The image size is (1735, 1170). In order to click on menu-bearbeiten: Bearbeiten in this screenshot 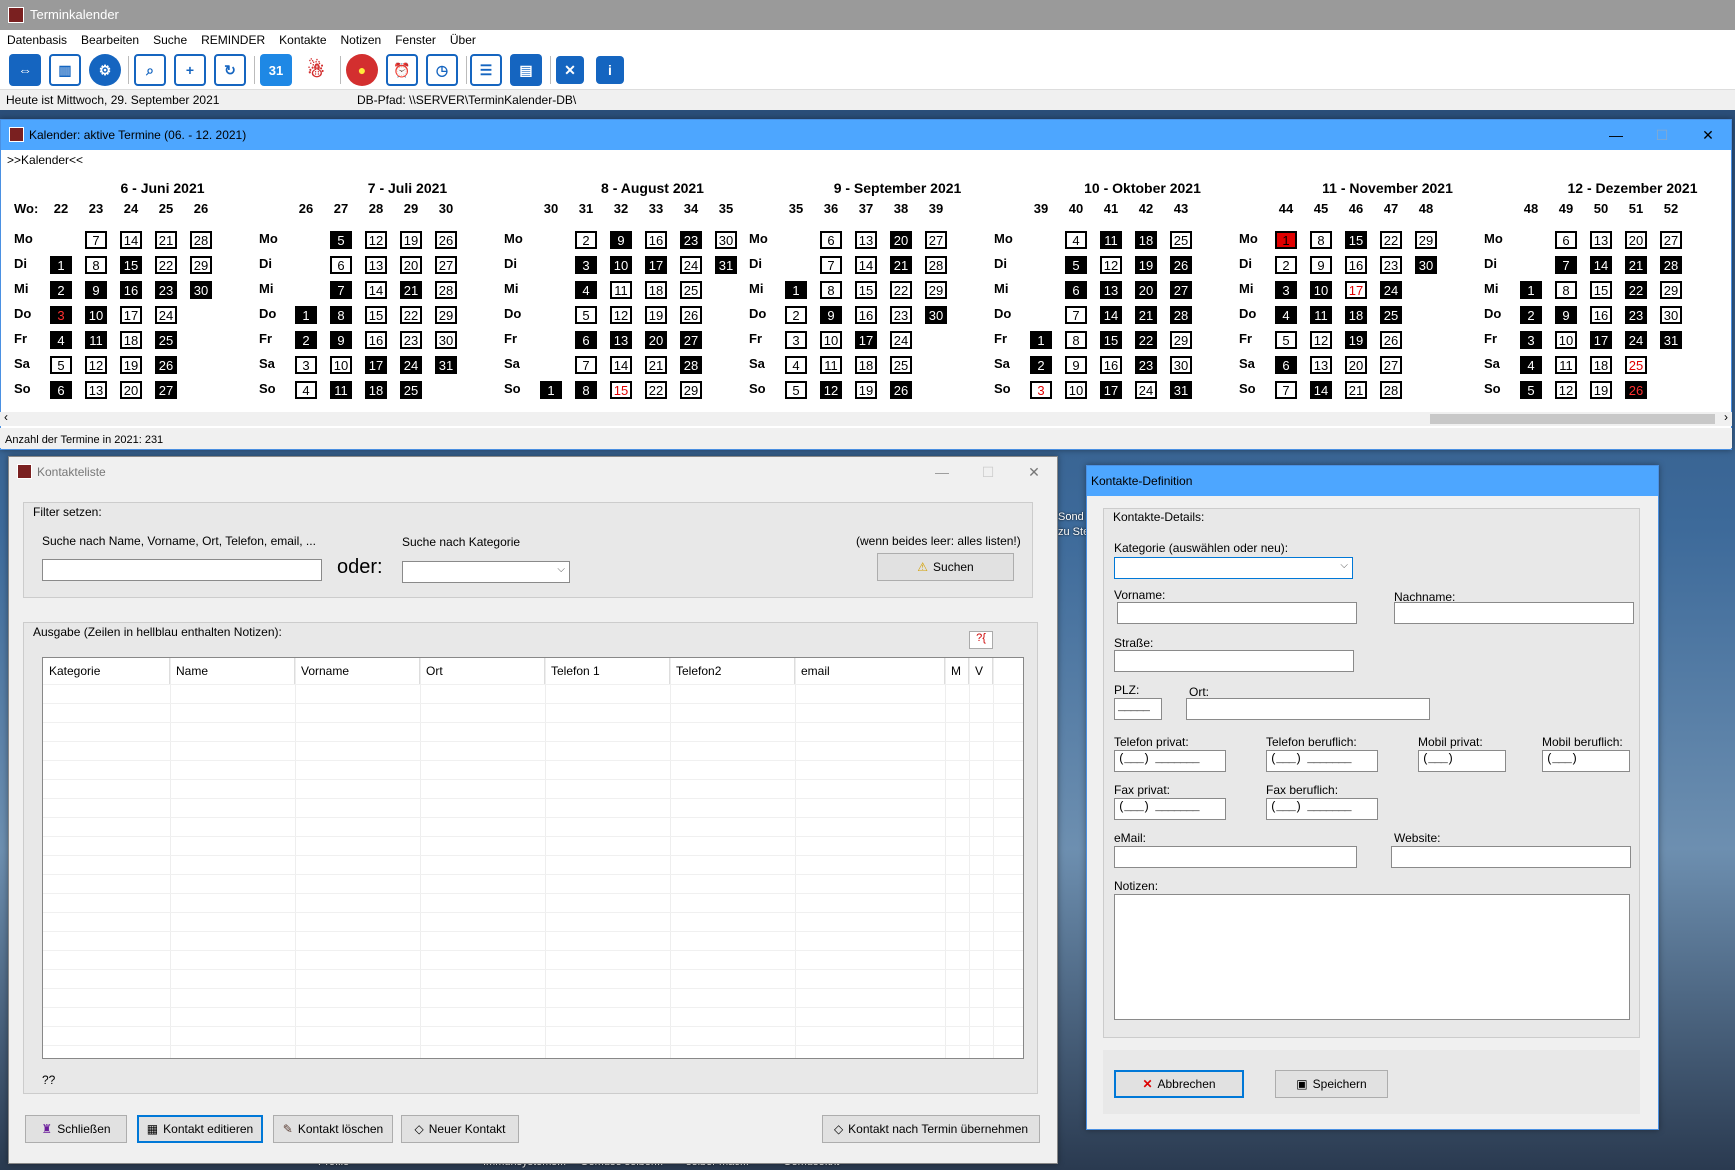, I will do `click(110, 40)`.